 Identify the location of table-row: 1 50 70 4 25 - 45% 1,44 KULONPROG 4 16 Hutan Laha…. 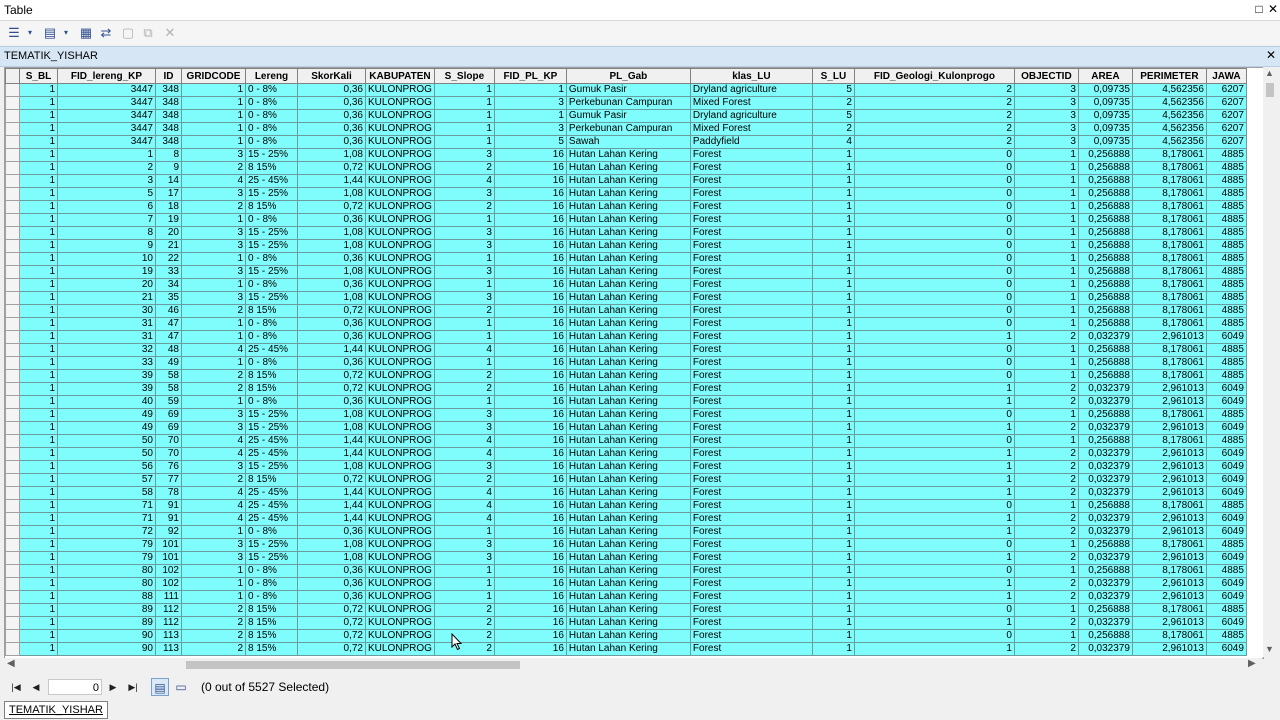
(626, 441).